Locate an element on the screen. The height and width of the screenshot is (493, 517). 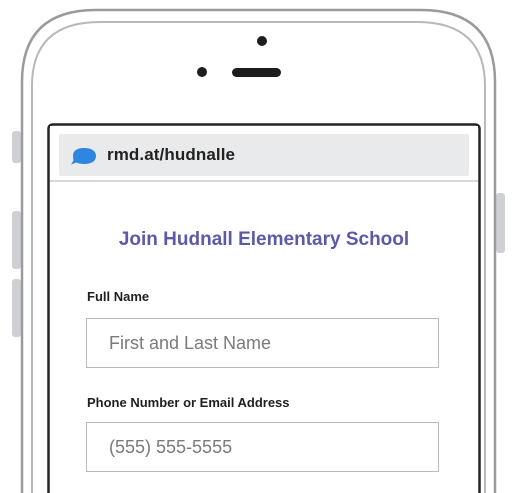
side-button-left-top is located at coordinates (16, 147).